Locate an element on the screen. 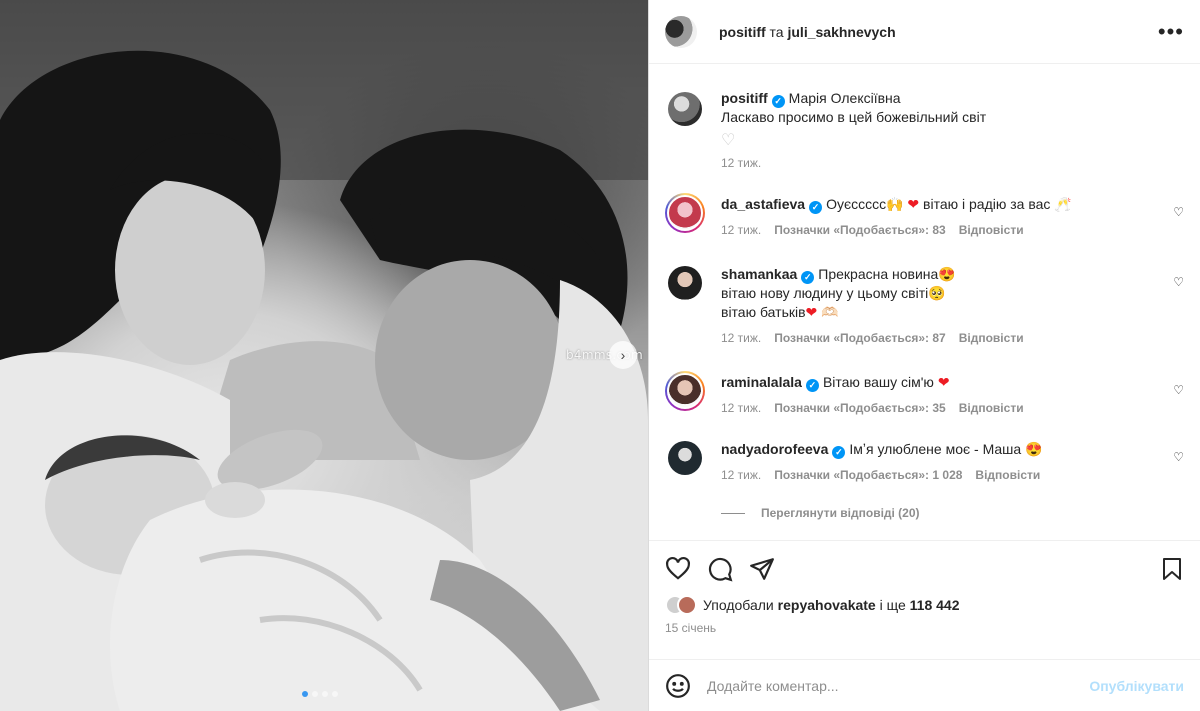  likes-count: 118 442 is located at coordinates (935, 605).